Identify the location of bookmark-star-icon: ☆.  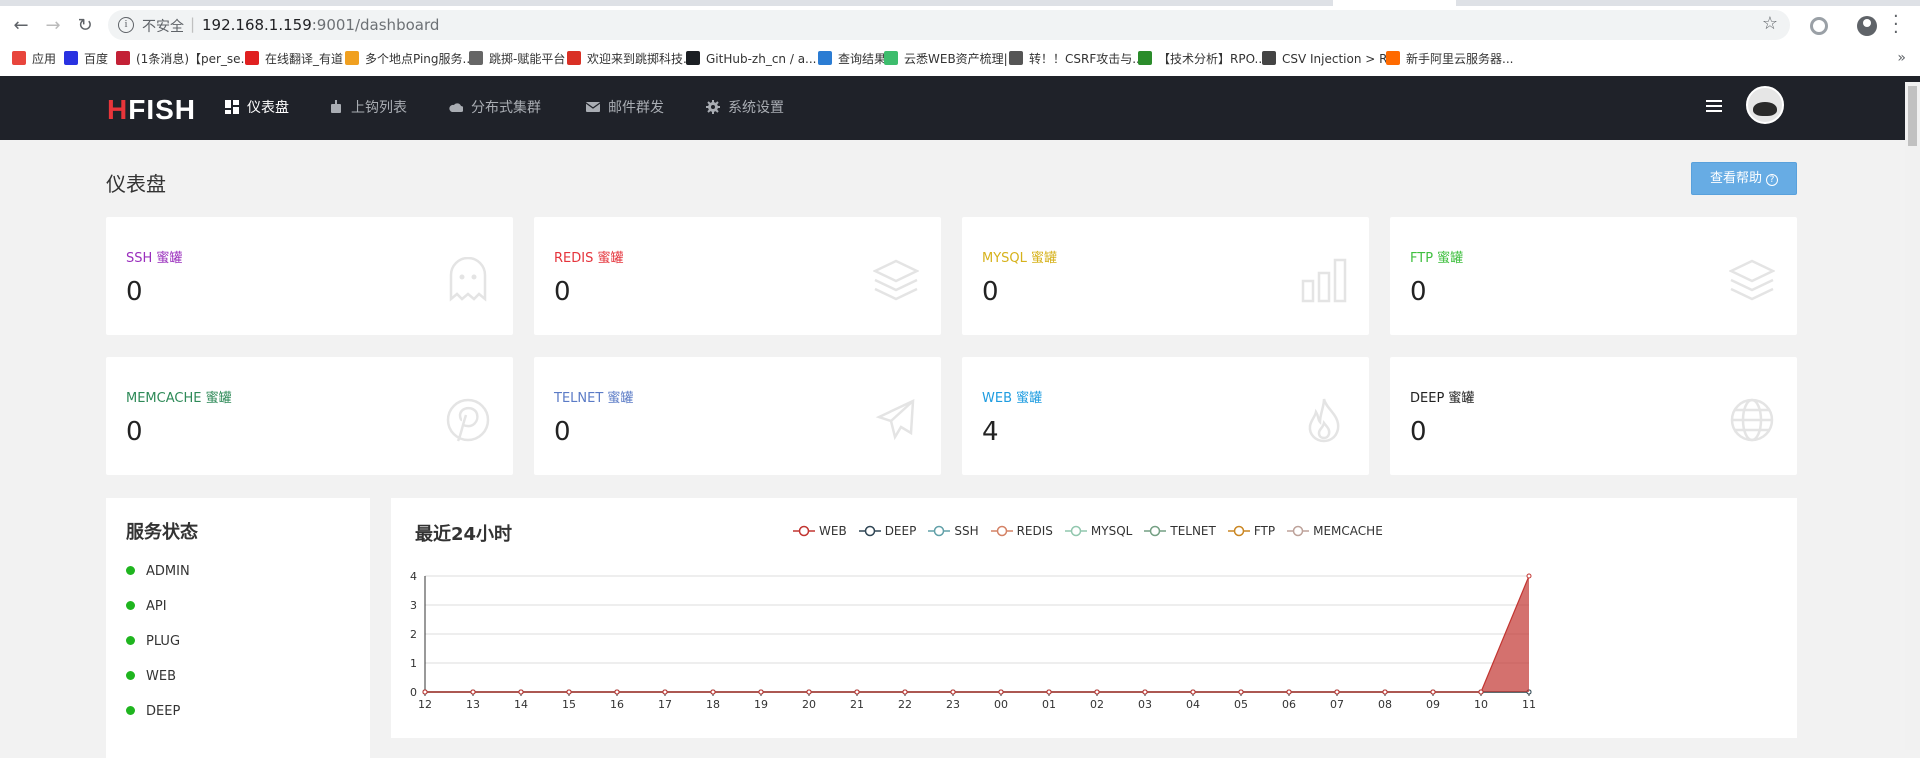
(1770, 23).